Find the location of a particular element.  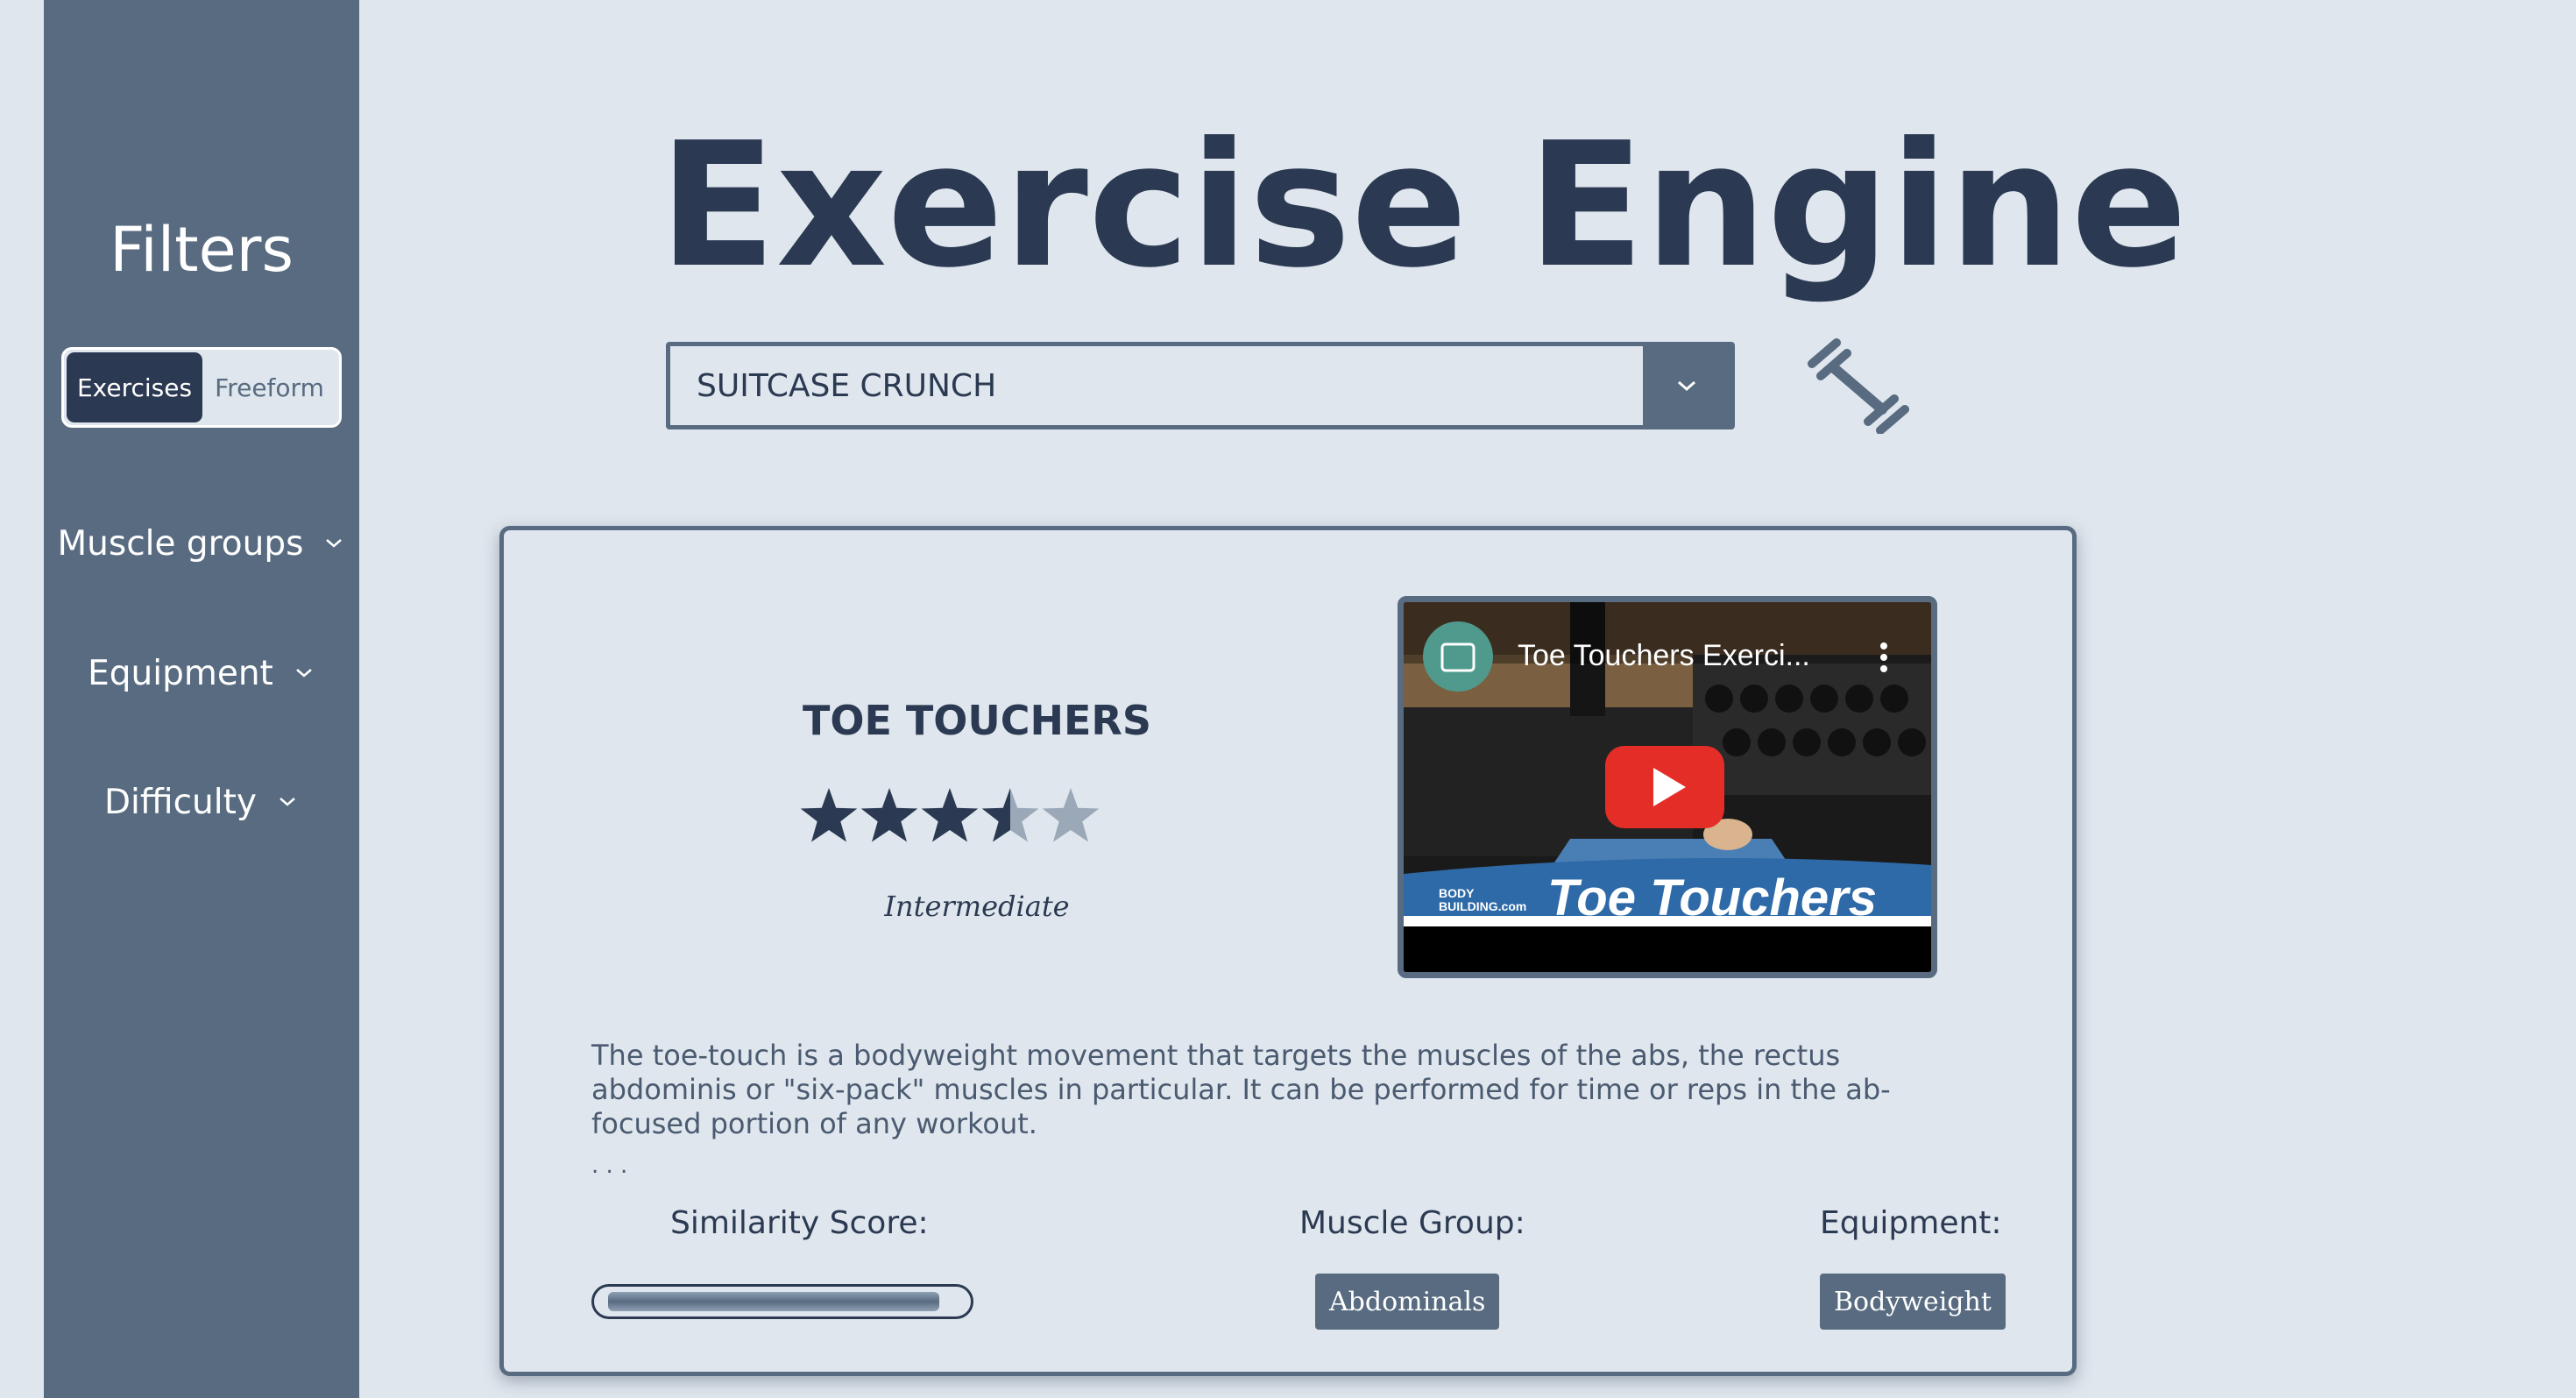

similarity-score-fill is located at coordinates (774, 1301).